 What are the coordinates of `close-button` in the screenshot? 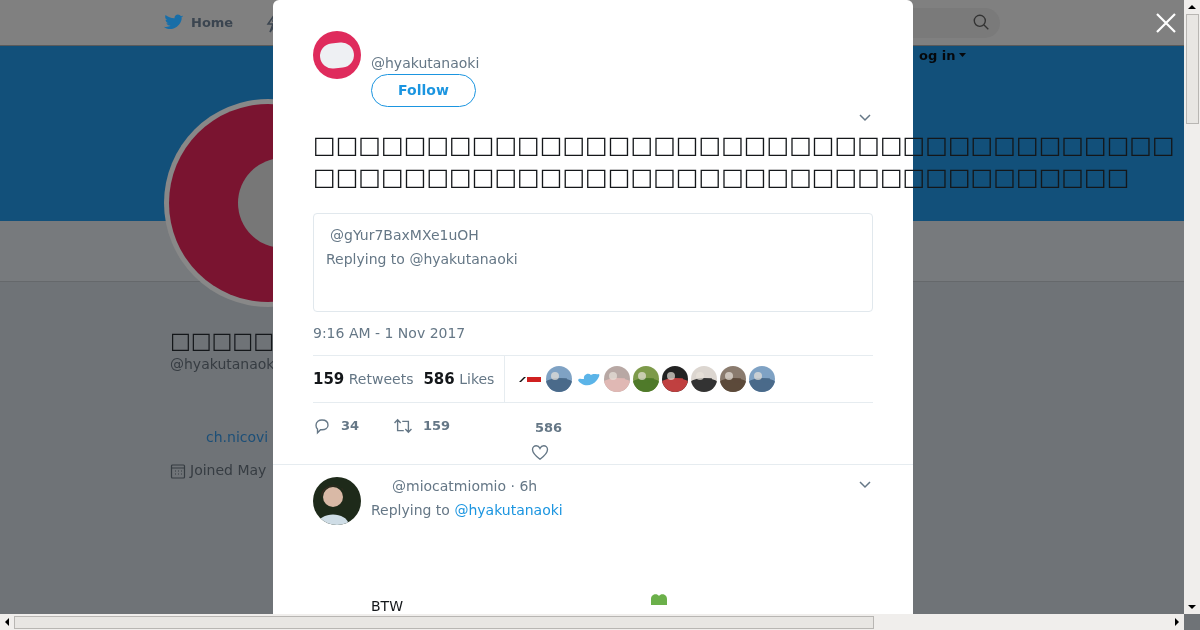 It's located at (1166, 23).